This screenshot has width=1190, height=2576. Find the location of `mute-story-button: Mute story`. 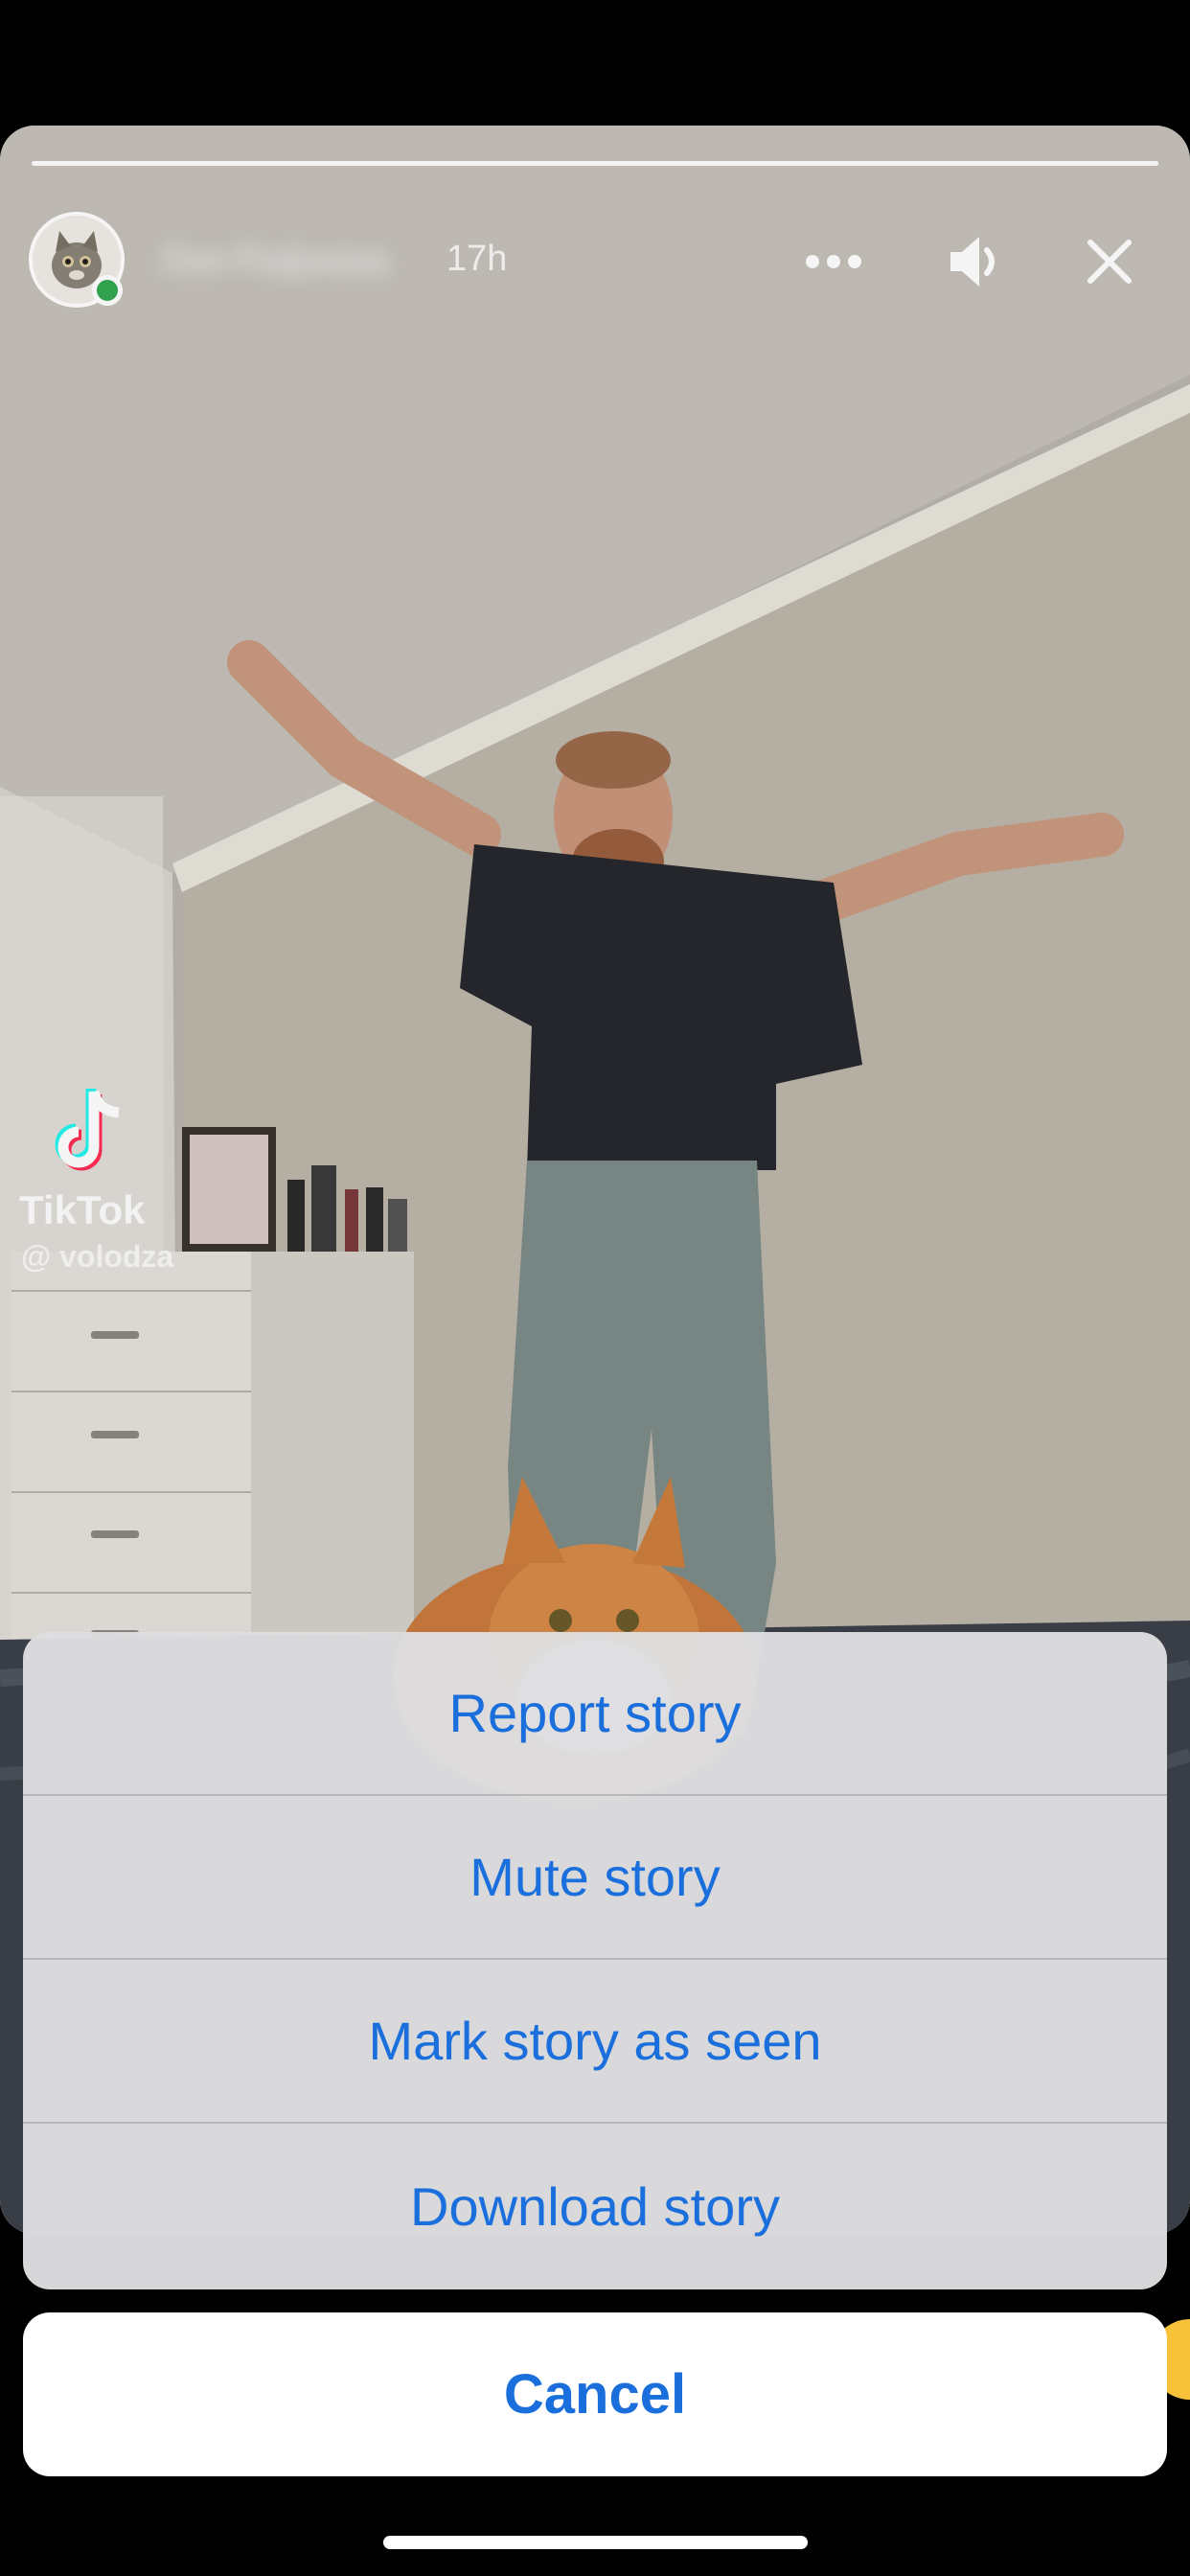

mute-story-button: Mute story is located at coordinates (595, 1878).